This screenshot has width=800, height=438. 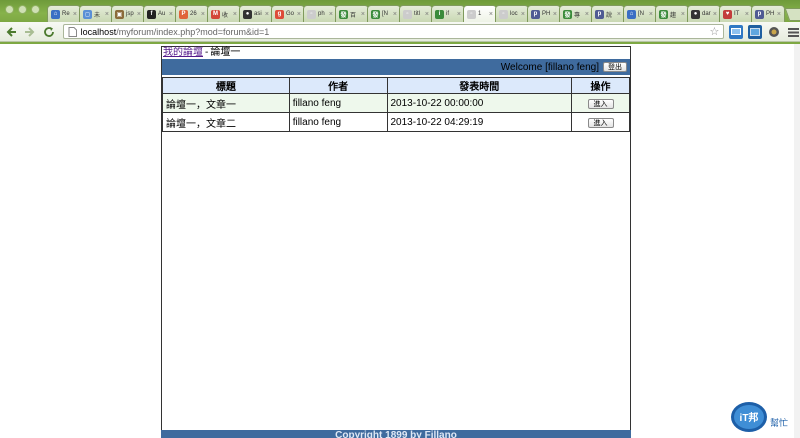 What do you see at coordinates (479, 103) in the screenshot?
I see `post-time: 2013-10-22 00:00:00` at bounding box center [479, 103].